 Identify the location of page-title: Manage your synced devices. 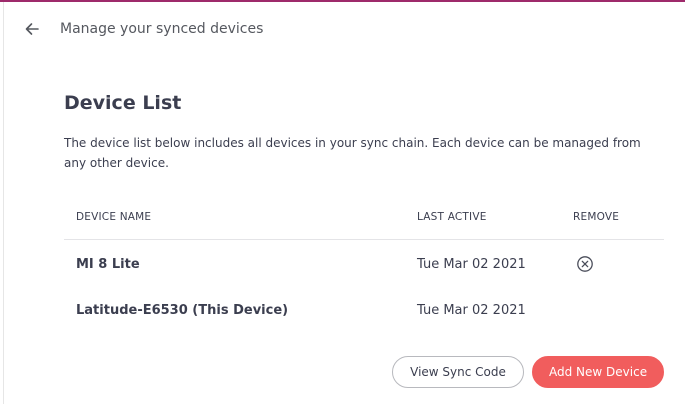
(162, 29).